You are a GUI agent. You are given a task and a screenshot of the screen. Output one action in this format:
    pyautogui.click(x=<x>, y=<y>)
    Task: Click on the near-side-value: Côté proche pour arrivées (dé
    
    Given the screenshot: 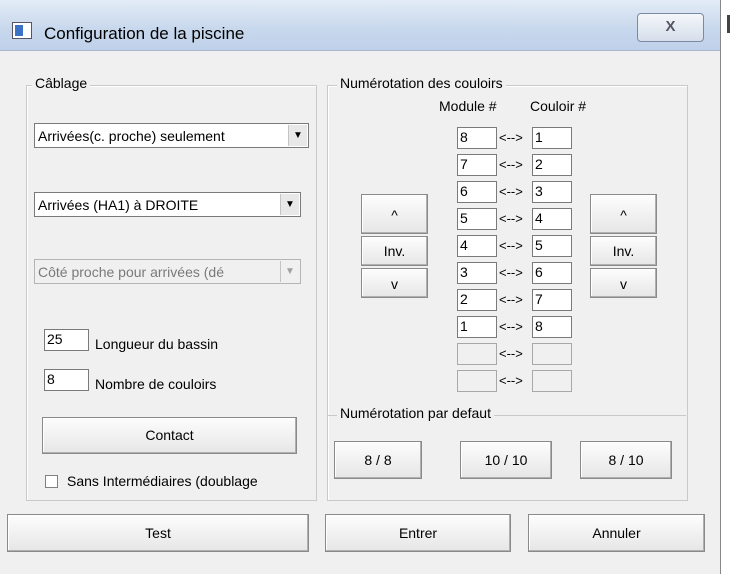 What is the action you would take?
    pyautogui.click(x=131, y=272)
    